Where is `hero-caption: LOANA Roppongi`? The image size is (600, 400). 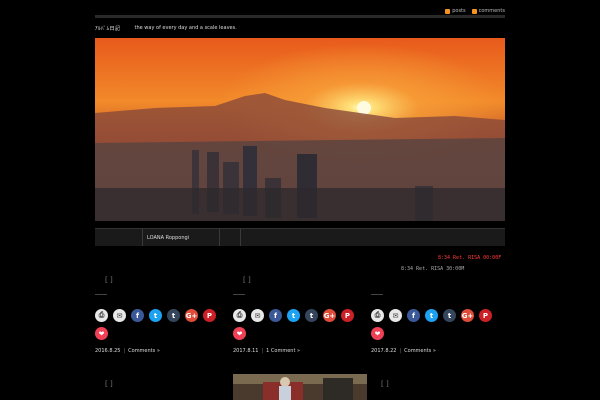
hero-caption: LOANA Roppongi is located at coordinates (181, 237).